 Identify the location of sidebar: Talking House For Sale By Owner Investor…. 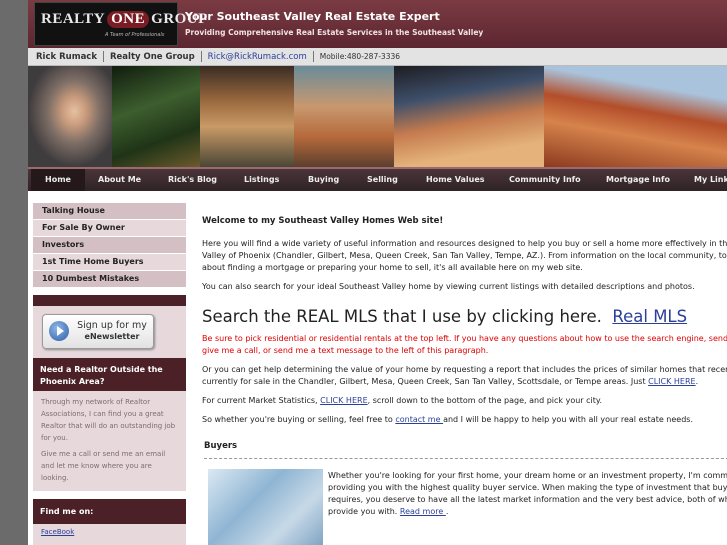
(109, 374).